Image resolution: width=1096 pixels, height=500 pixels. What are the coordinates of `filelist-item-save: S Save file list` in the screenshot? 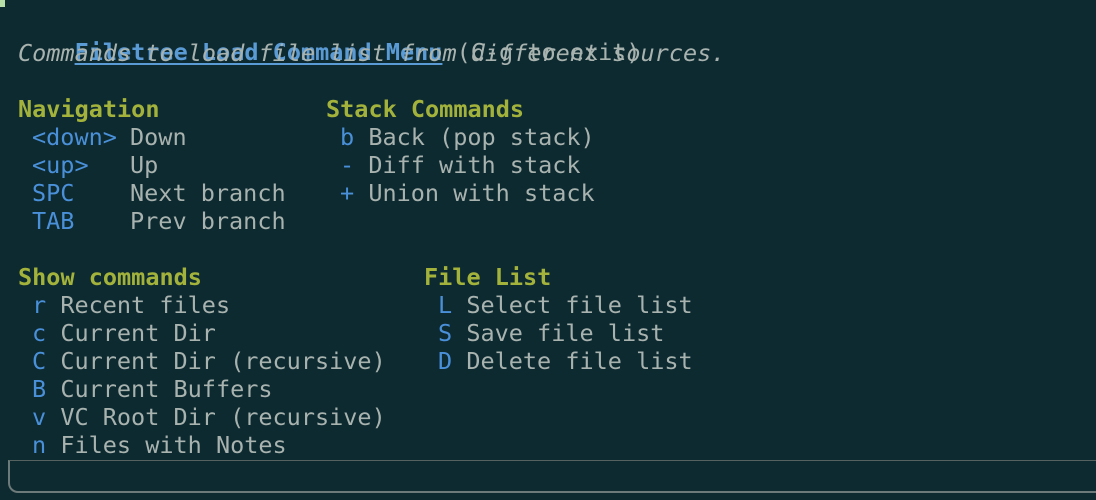 It's located at (551, 333).